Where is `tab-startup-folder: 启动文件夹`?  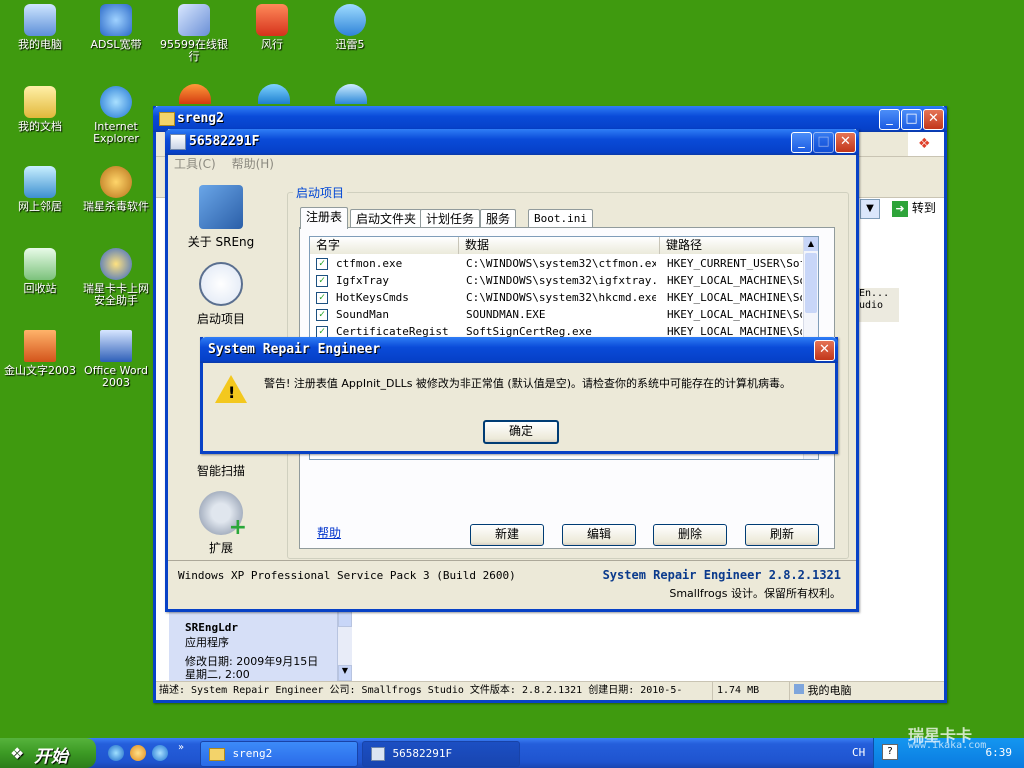
tab-startup-folder: 启动文件夹 is located at coordinates (386, 218).